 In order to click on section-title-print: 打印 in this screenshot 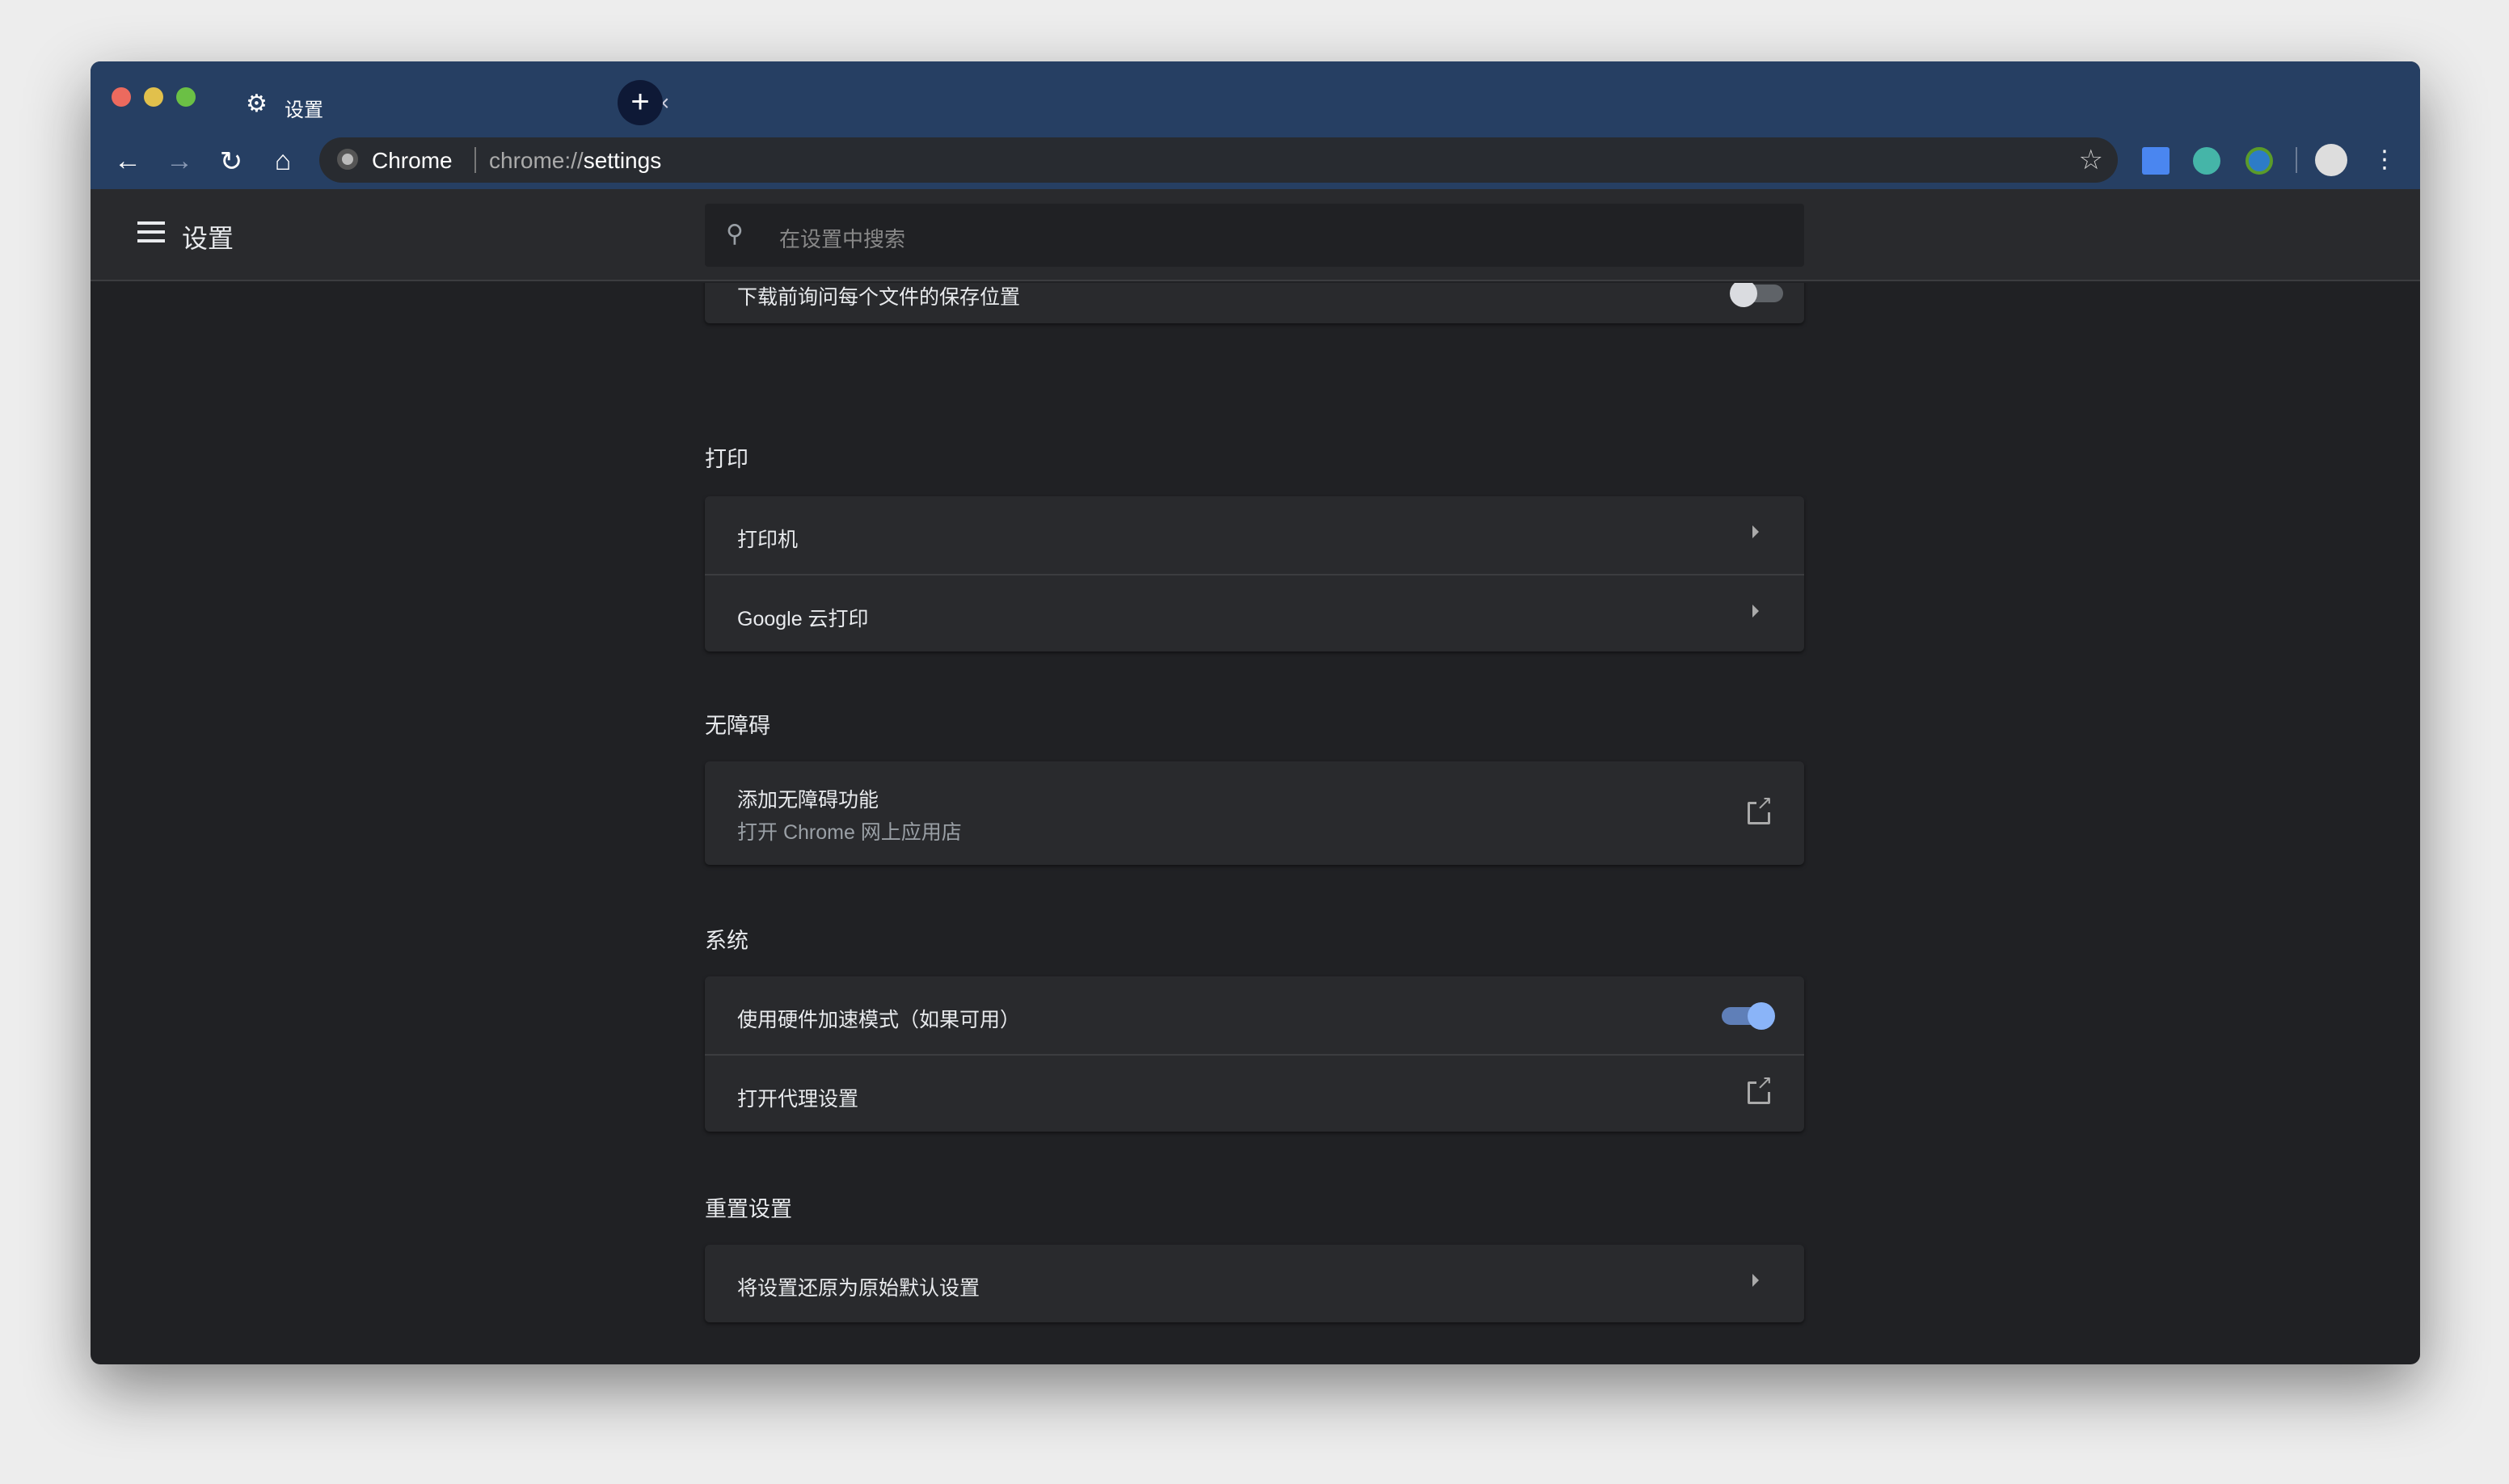, I will do `click(726, 459)`.